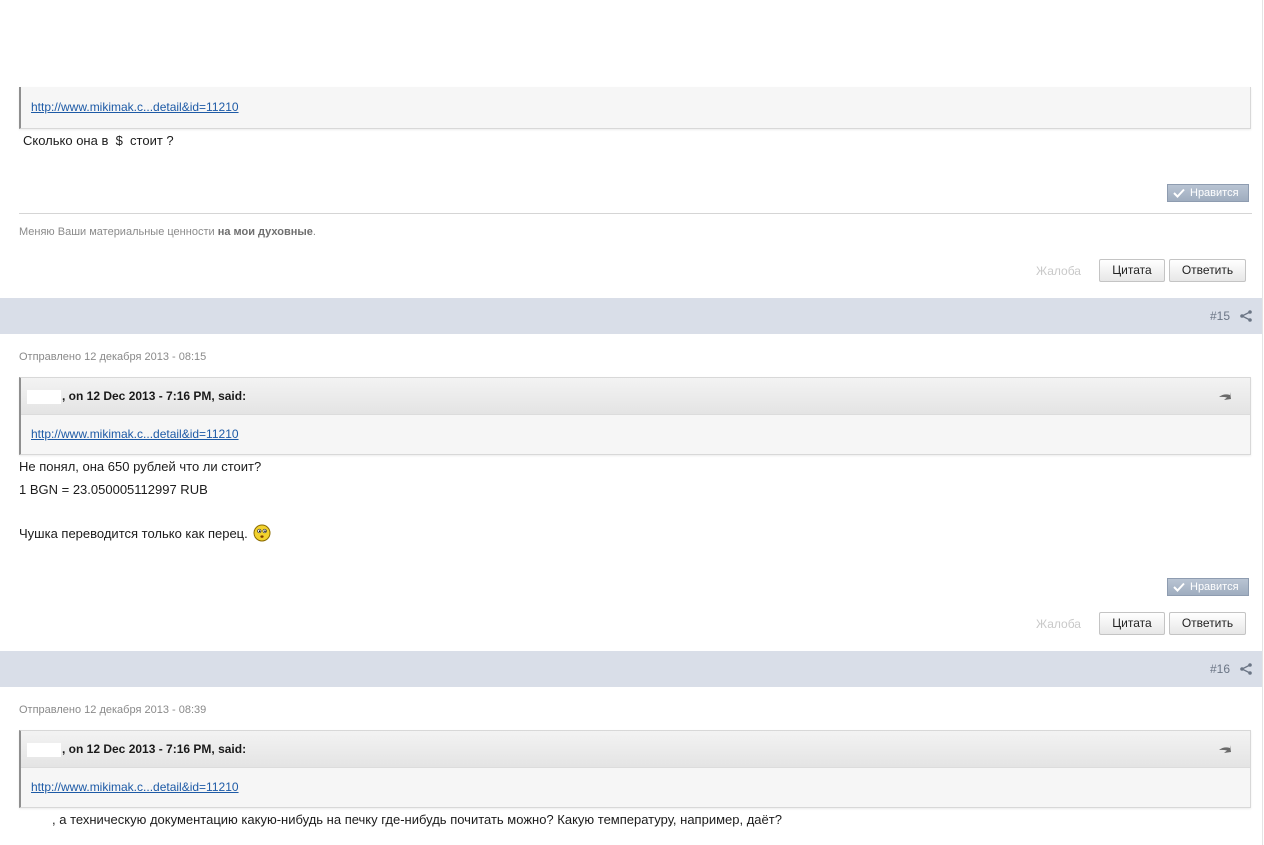  Describe the element at coordinates (262, 533) in the screenshot. I see `thinking-smiley-icon` at that location.